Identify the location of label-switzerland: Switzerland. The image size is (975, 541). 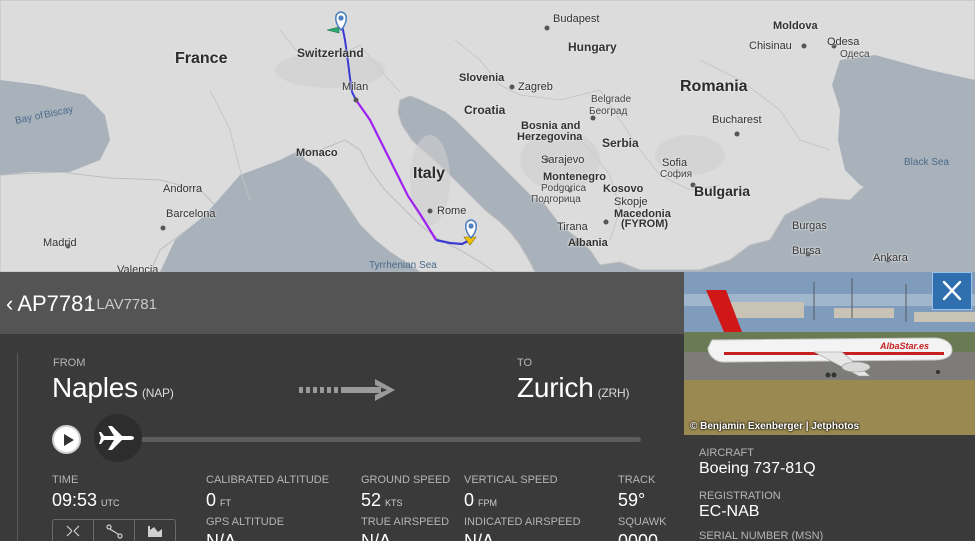
(330, 53).